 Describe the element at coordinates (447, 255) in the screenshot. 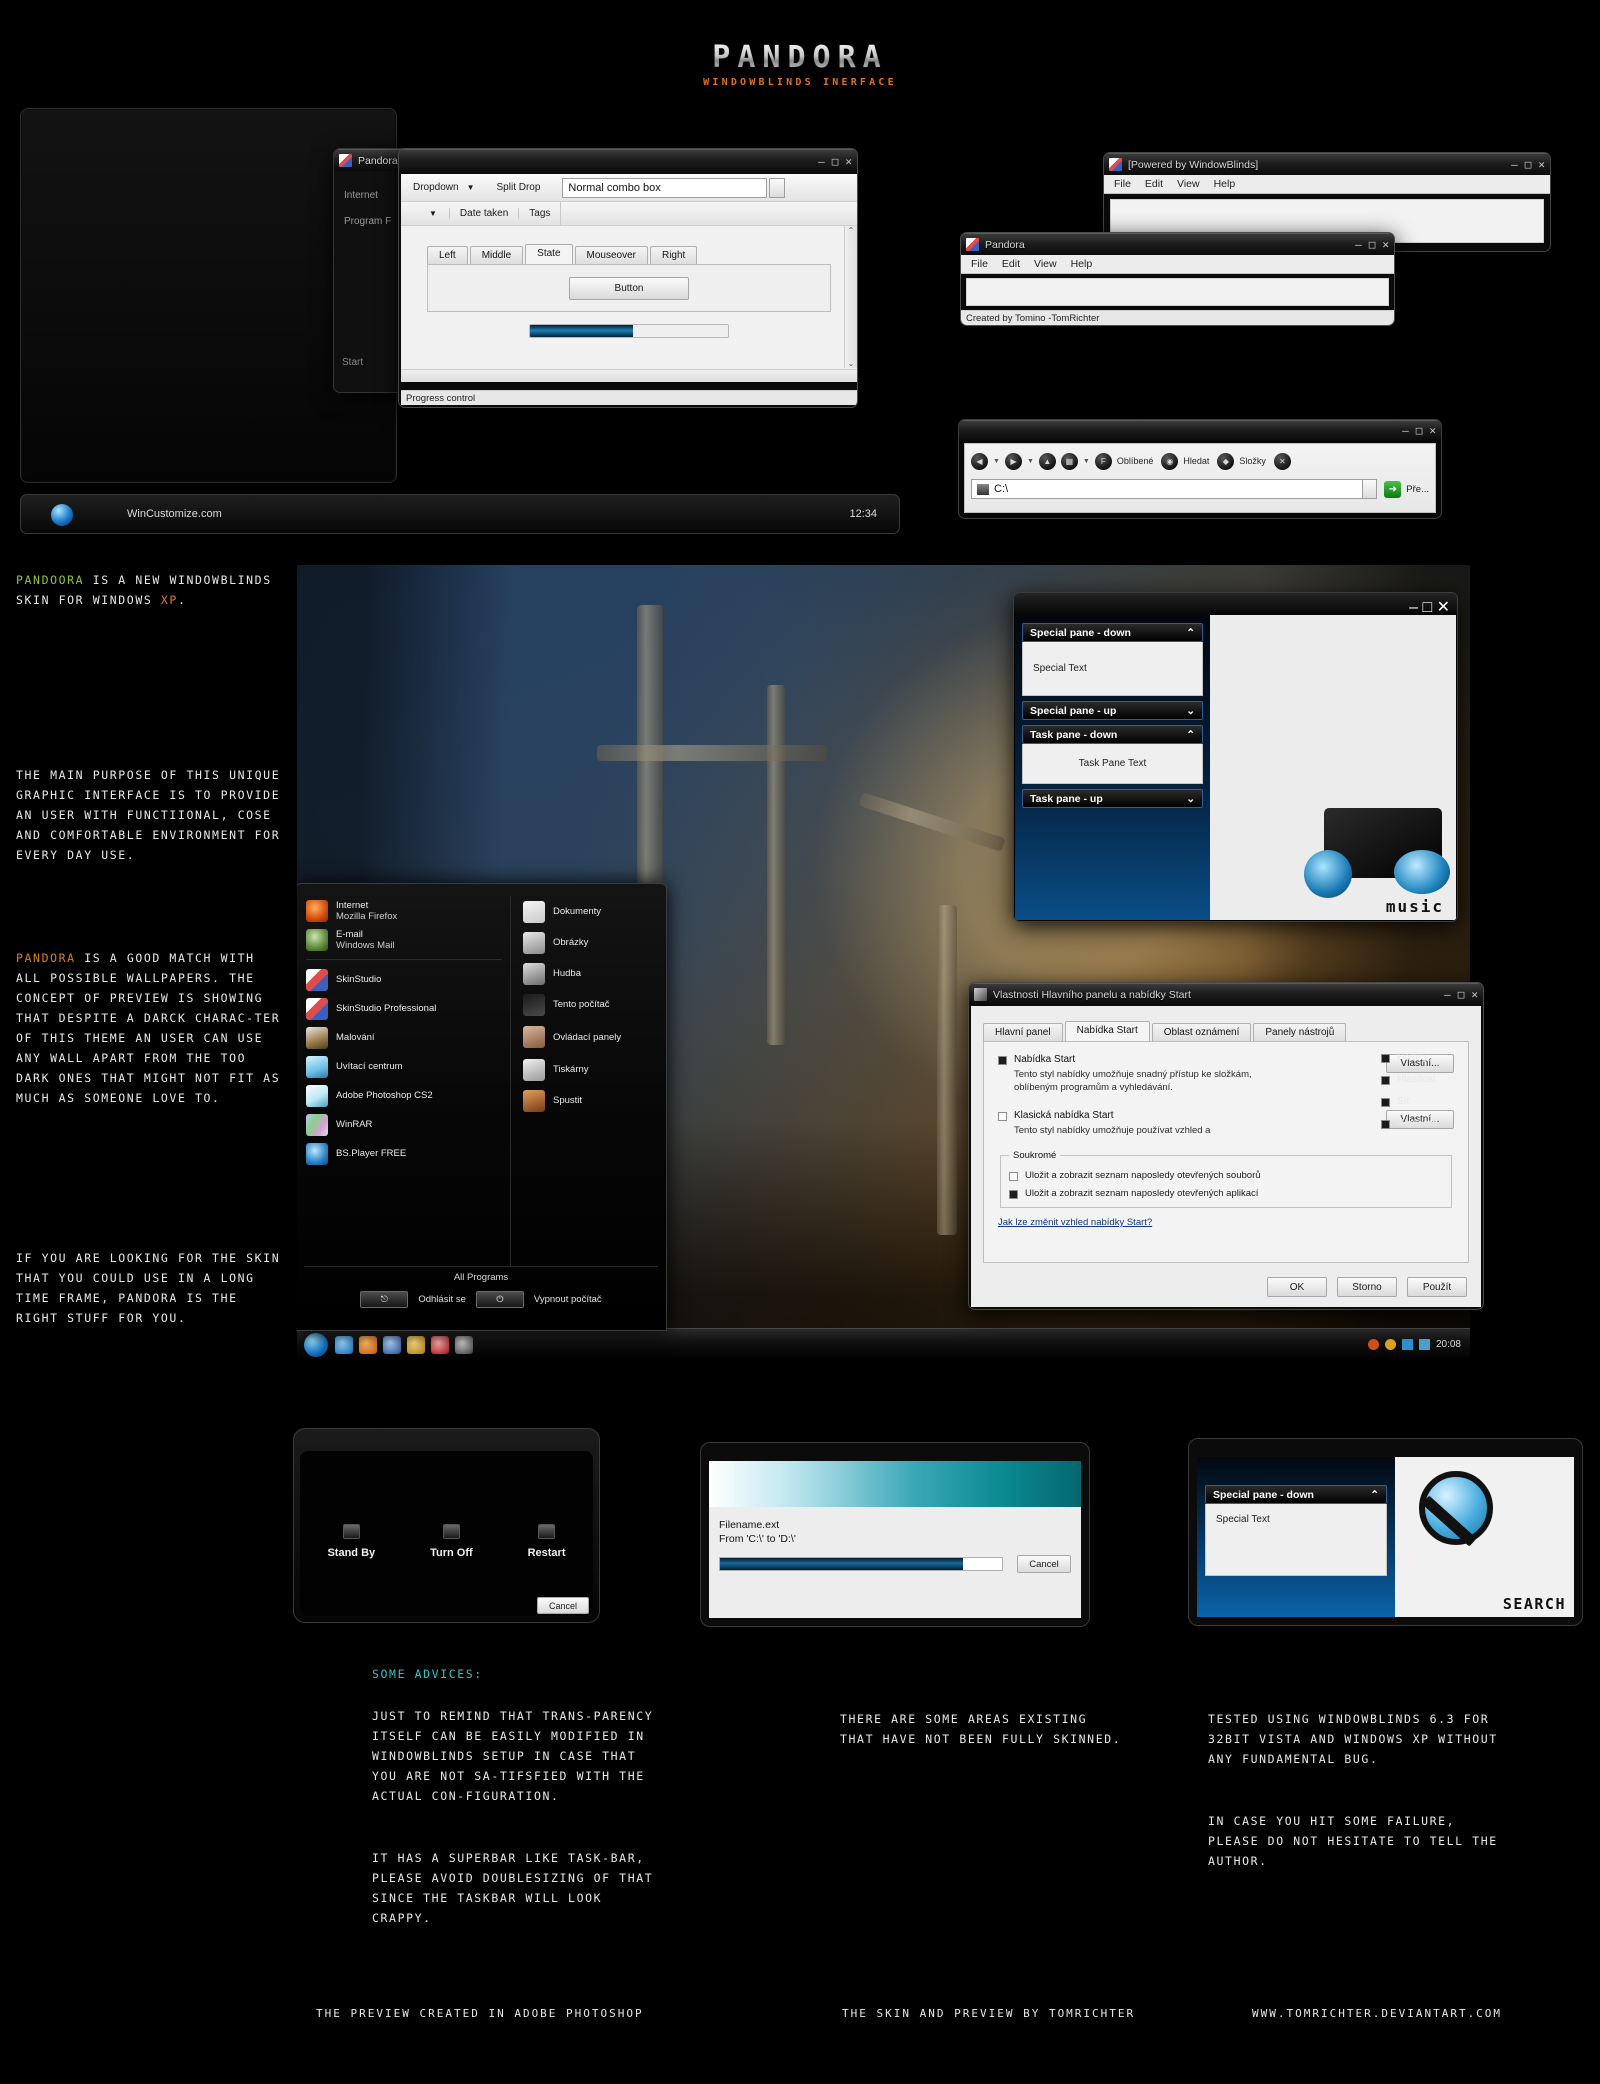

I see `tab-left: Left` at that location.